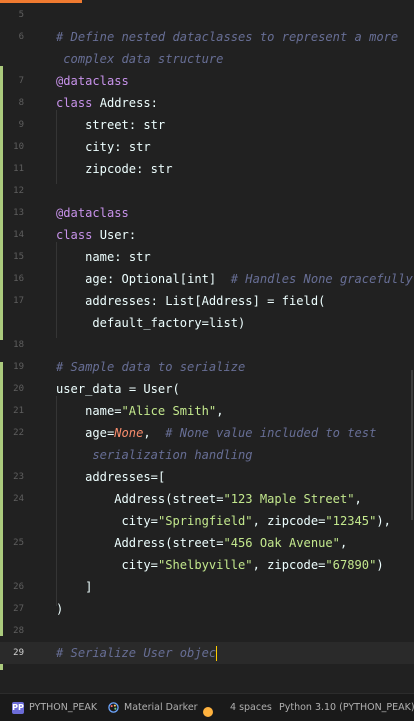  Describe the element at coordinates (21, 37) in the screenshot. I see `line-number: 6` at that location.